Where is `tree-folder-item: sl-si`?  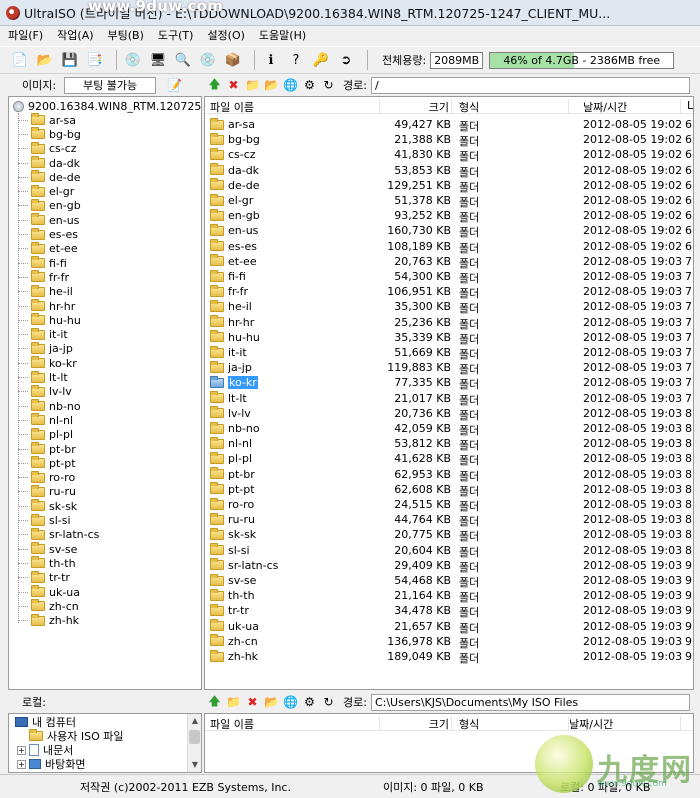 tree-folder-item: sl-si is located at coordinates (44, 520).